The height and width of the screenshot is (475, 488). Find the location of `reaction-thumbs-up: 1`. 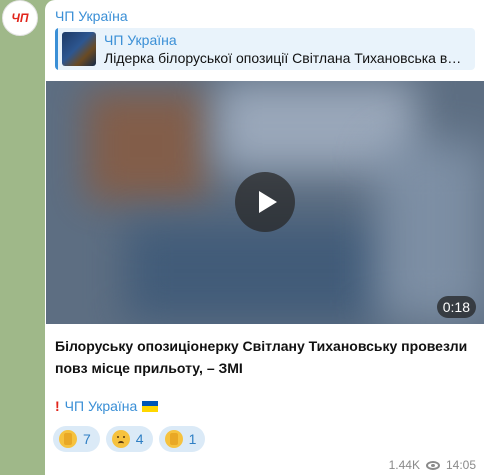

reaction-thumbs-up: 1 is located at coordinates (182, 439).